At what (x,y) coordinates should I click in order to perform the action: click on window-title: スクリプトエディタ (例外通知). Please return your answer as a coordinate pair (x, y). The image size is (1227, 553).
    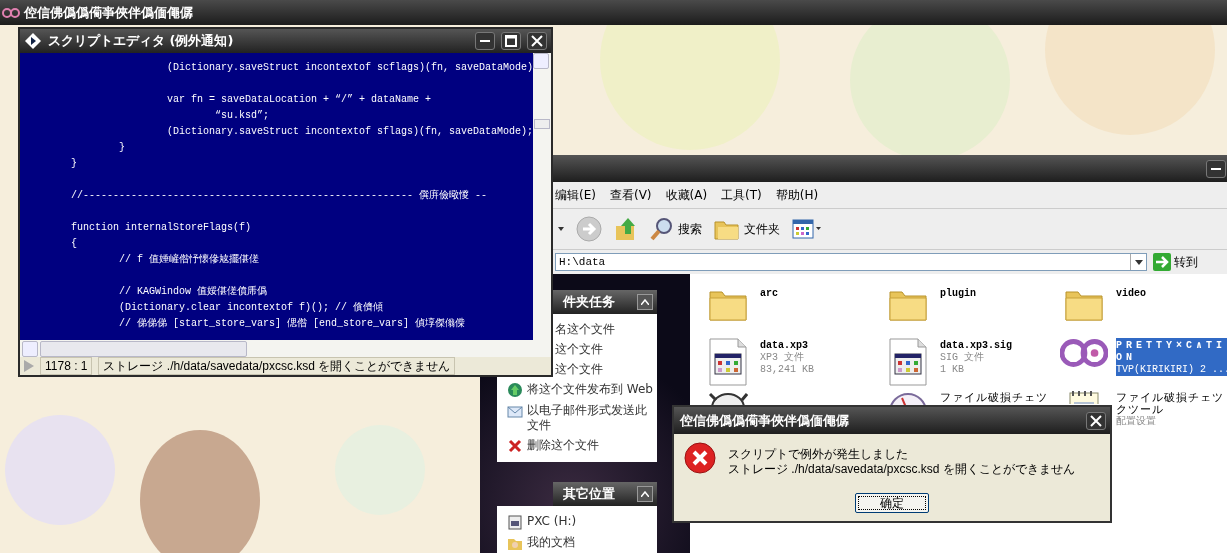
    Looking at the image, I should click on (141, 41).